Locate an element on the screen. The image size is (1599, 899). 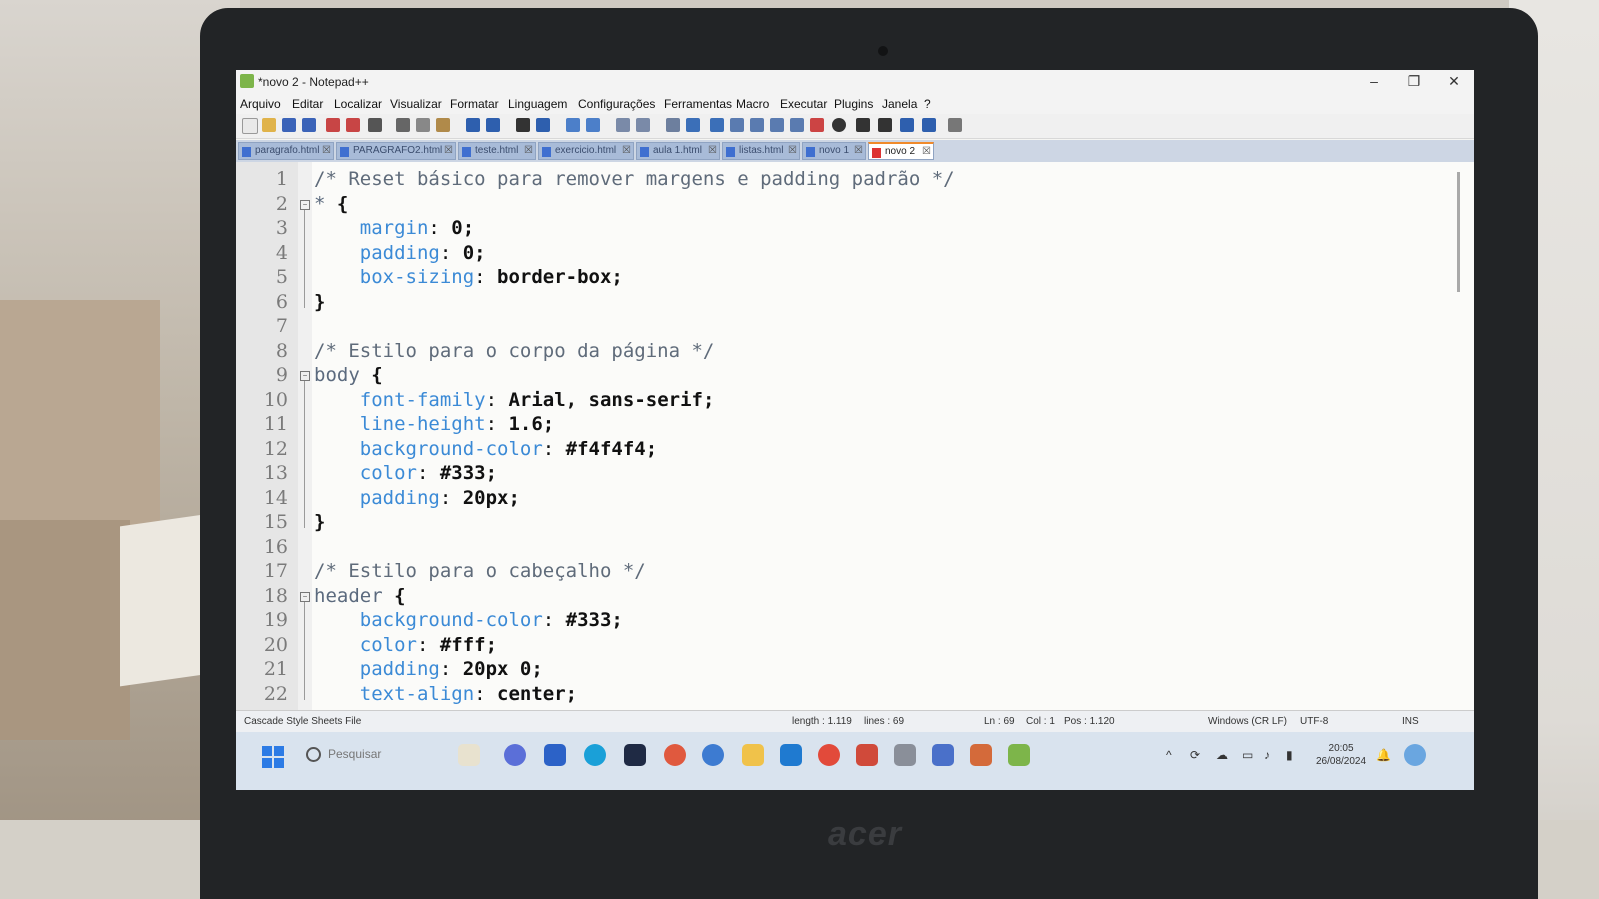
show-all-chars-icon is located at coordinates (693, 125).